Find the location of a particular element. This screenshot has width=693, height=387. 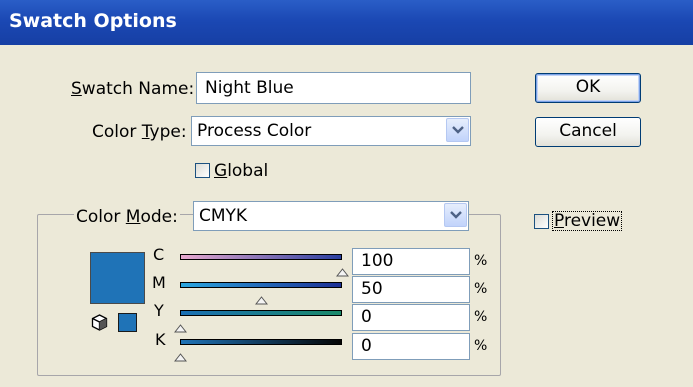

color-type-value: Process Color is located at coordinates (254, 131).